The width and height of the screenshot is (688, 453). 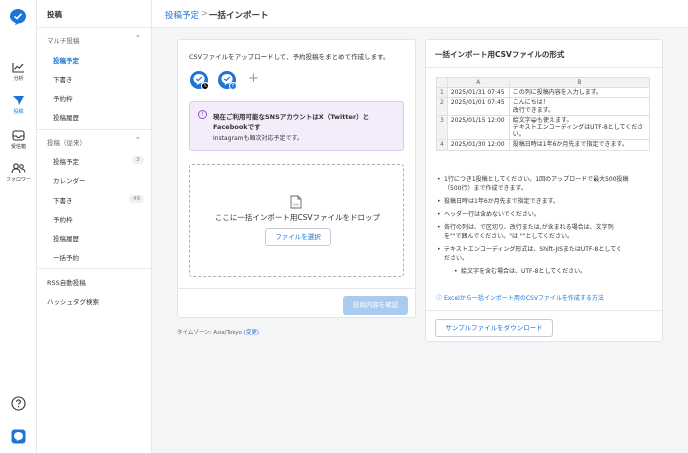 I want to click on confirm-button: 投稿内容を確認, so click(x=375, y=305).